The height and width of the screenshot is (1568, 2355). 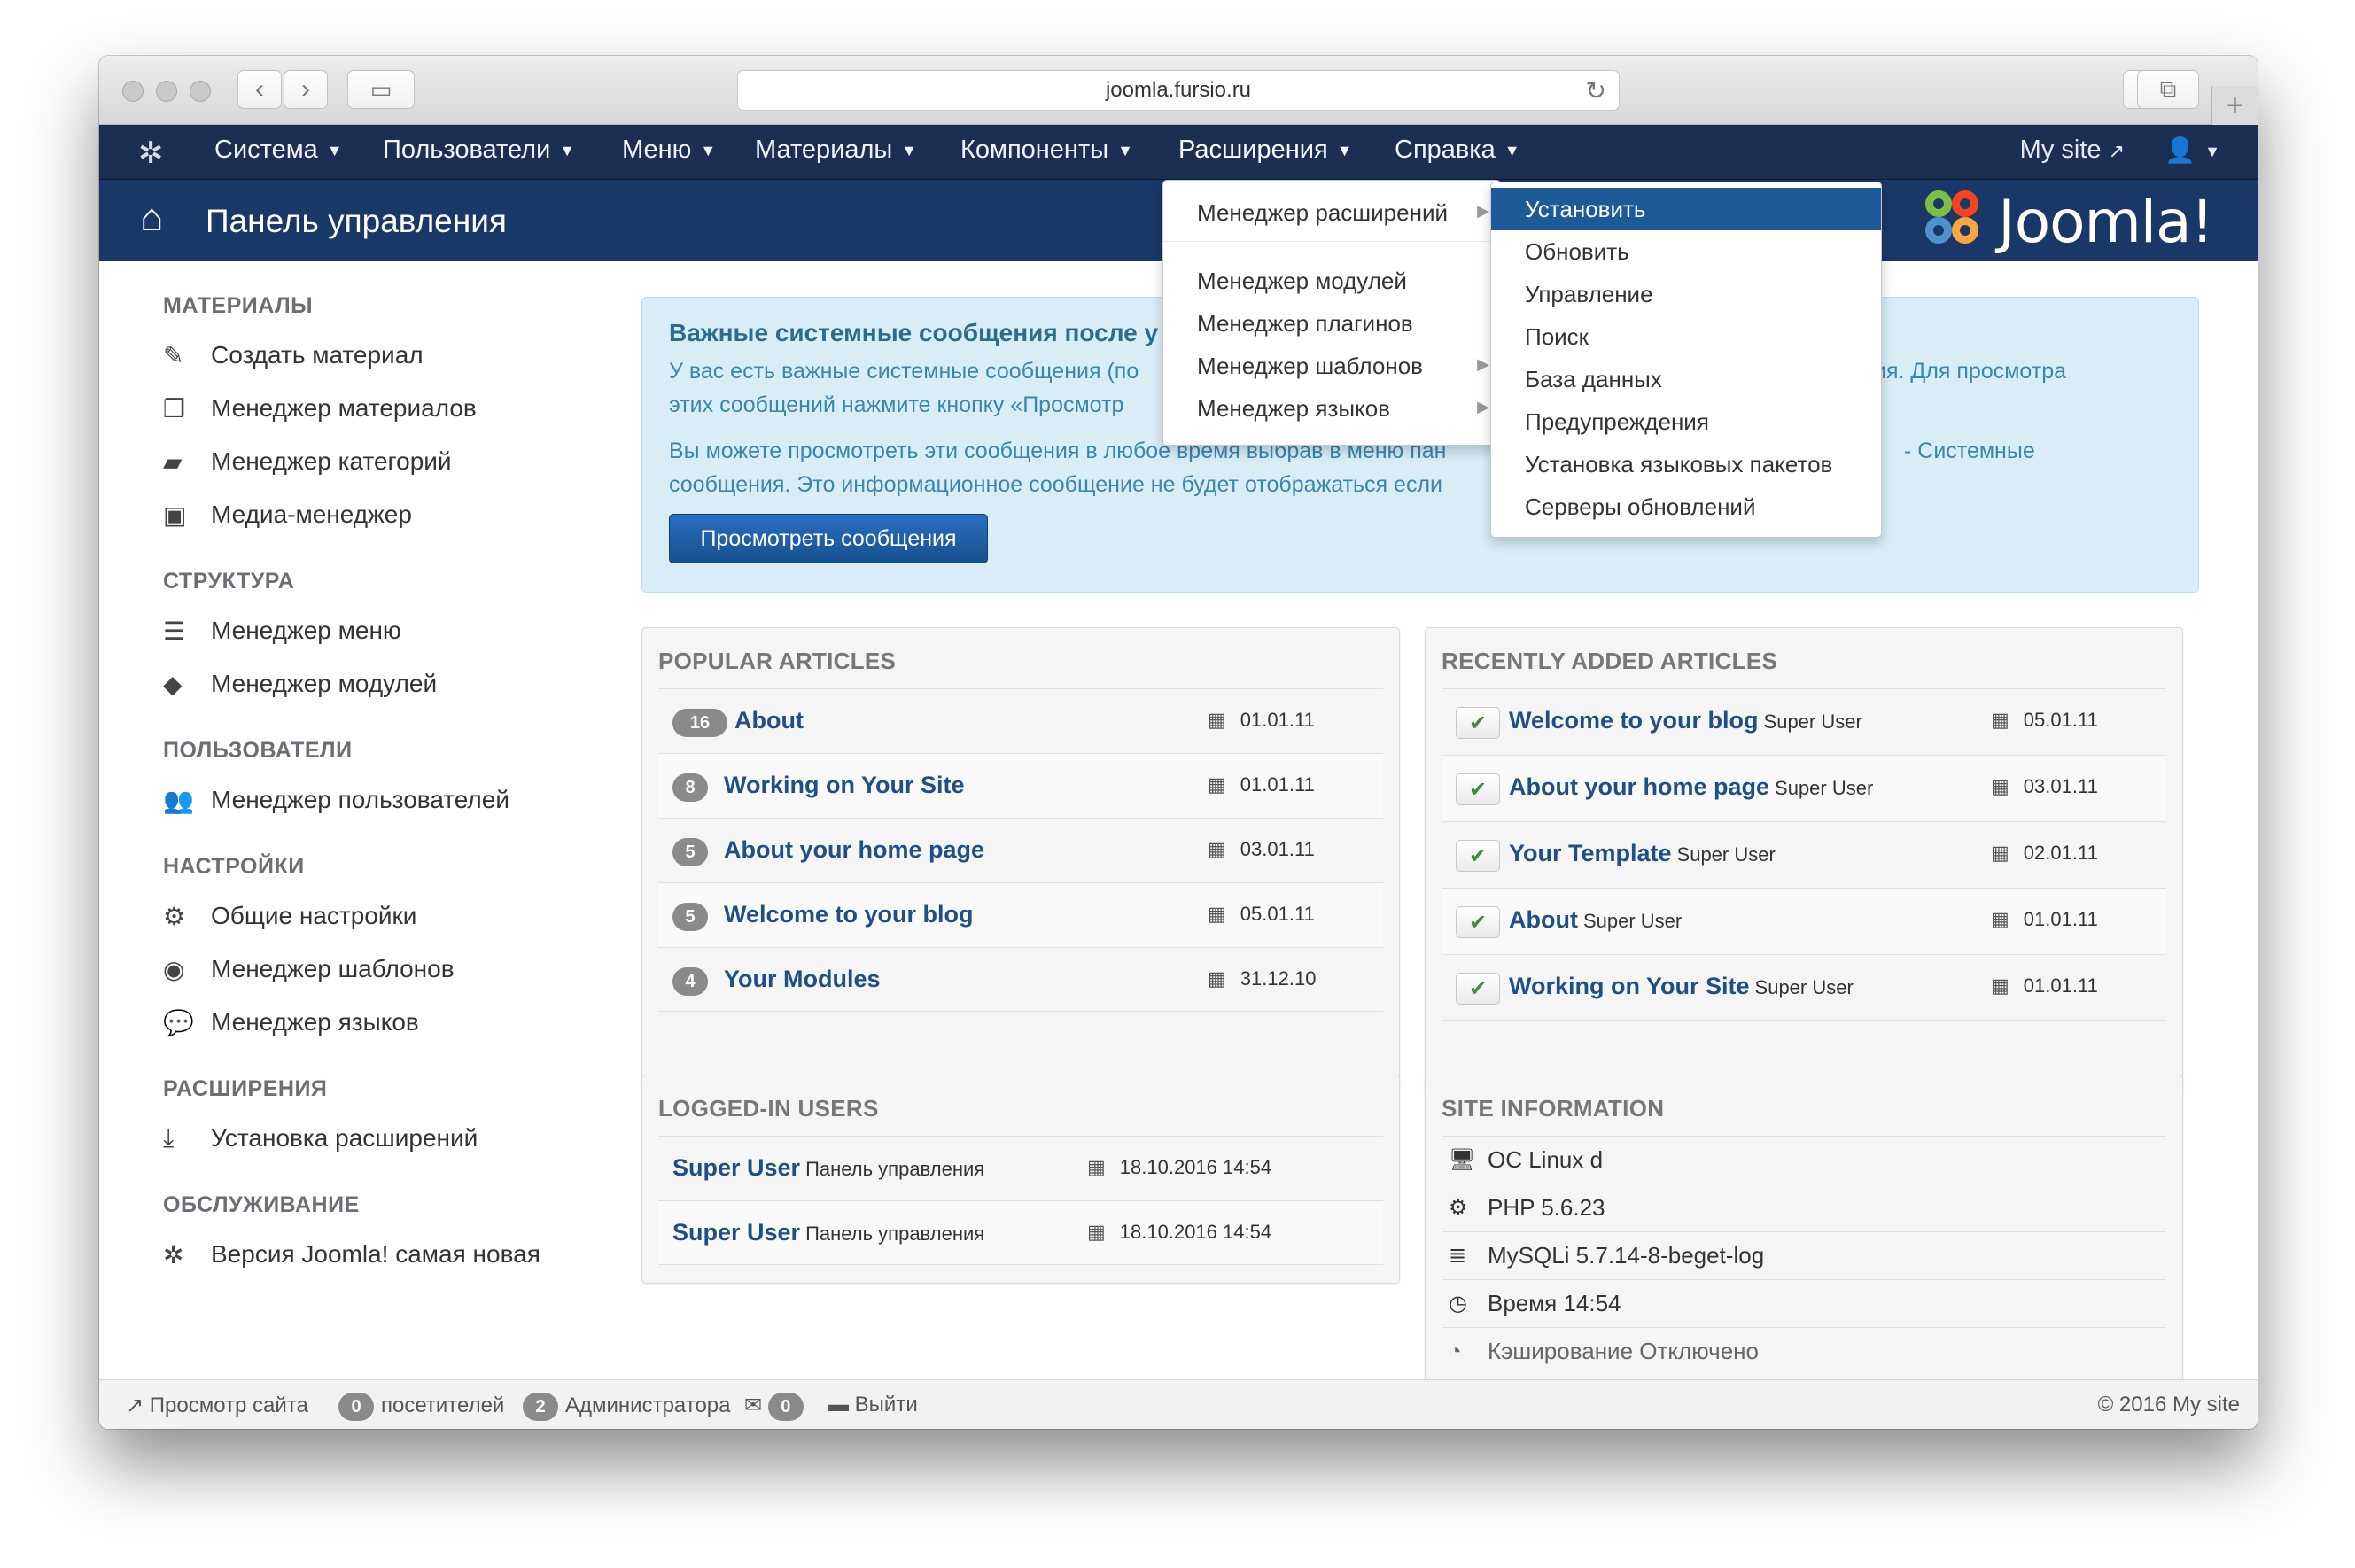 What do you see at coordinates (411, 355) in the screenshot?
I see `sidebar-item-new-article: ✎ Создать материал` at bounding box center [411, 355].